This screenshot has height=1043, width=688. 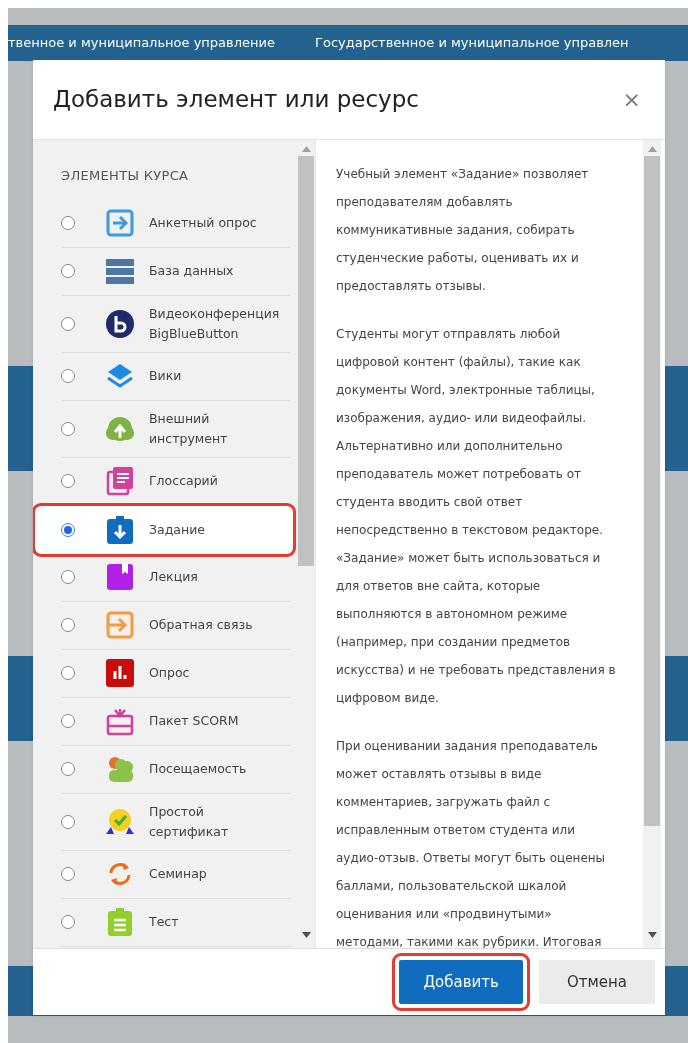 I want to click on option-label: Посещаемость, so click(x=198, y=769).